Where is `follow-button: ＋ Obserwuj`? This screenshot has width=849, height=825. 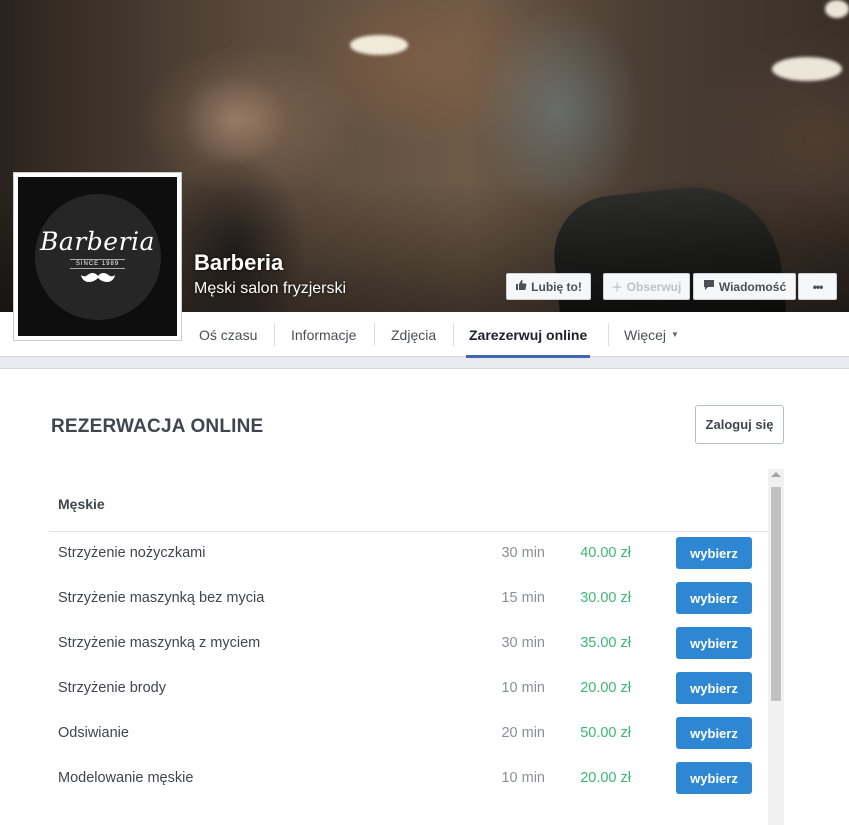 follow-button: ＋ Obserwuj is located at coordinates (646, 286).